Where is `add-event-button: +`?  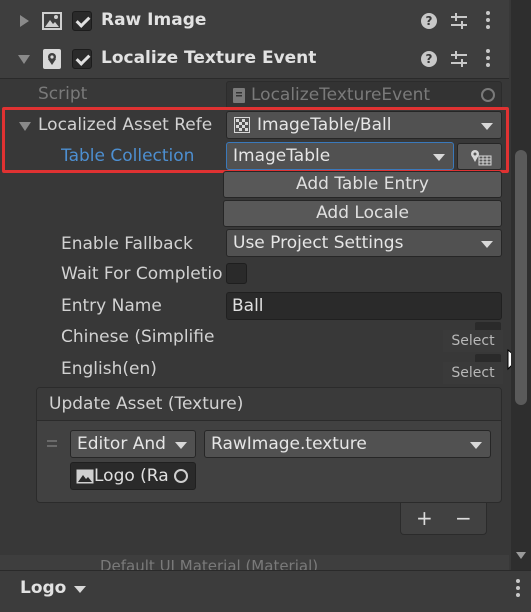 add-event-button: + is located at coordinates (424, 518).